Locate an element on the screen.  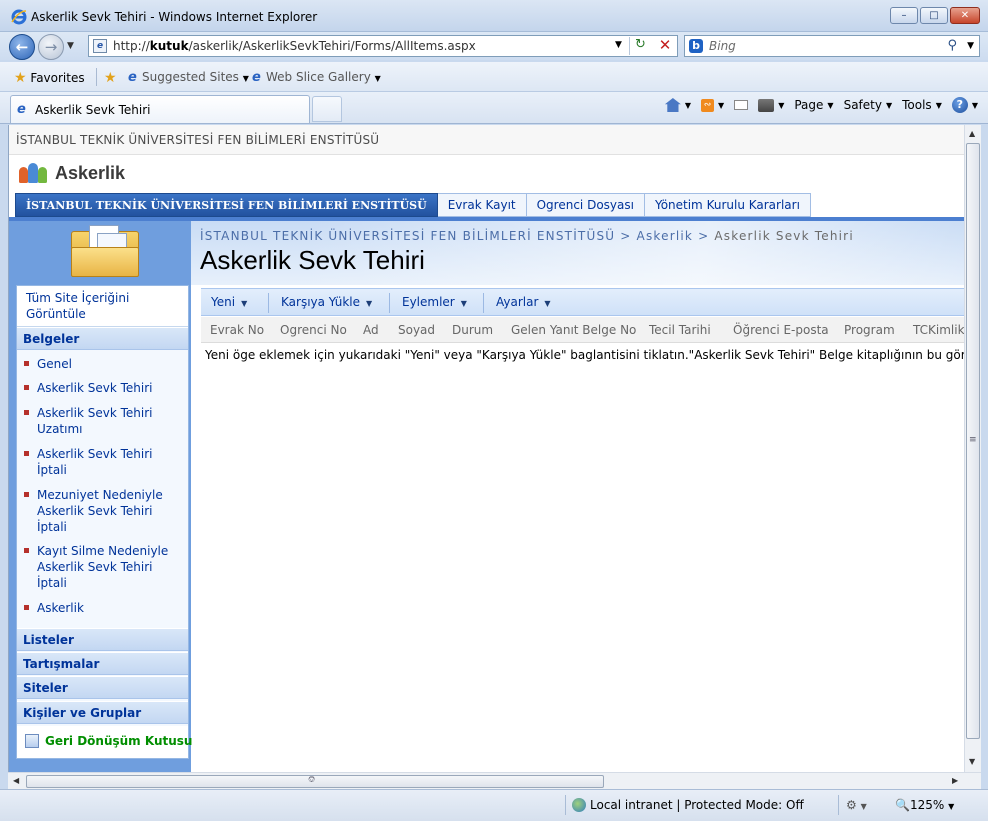
search-icon: ⚲ is located at coordinates (952, 45).